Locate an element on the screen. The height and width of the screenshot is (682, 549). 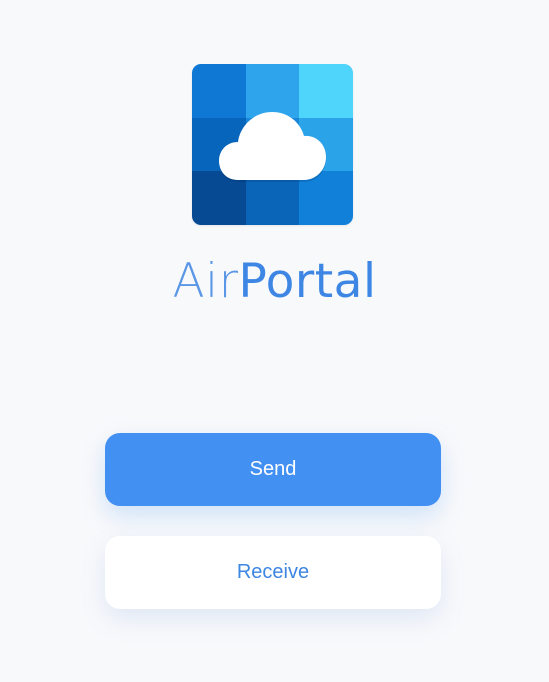
send-button: Send is located at coordinates (273, 469).